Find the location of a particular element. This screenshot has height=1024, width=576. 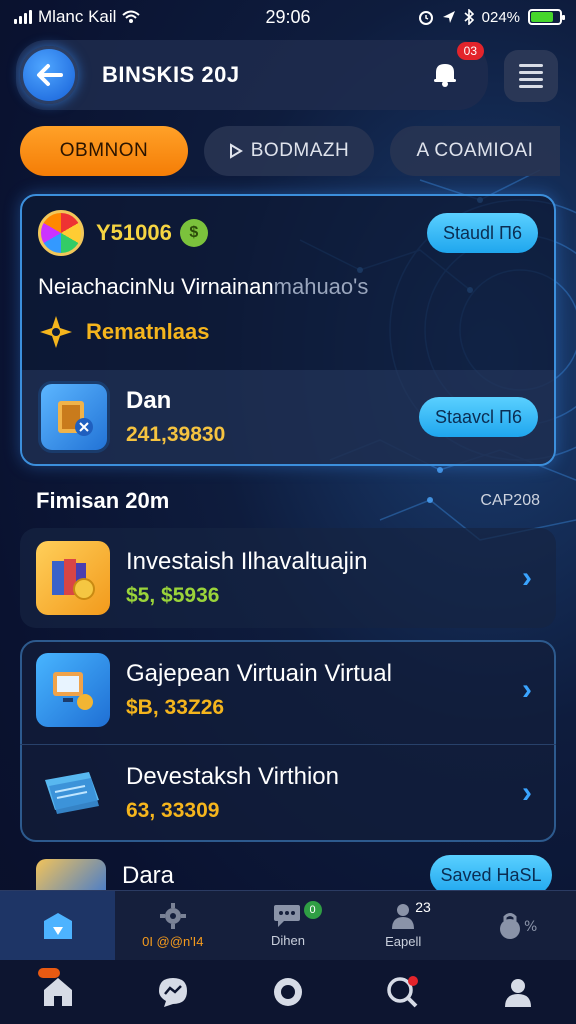

featured-headline: NeiachacinNu Virnainanmahuao's is located at coordinates (203, 287).